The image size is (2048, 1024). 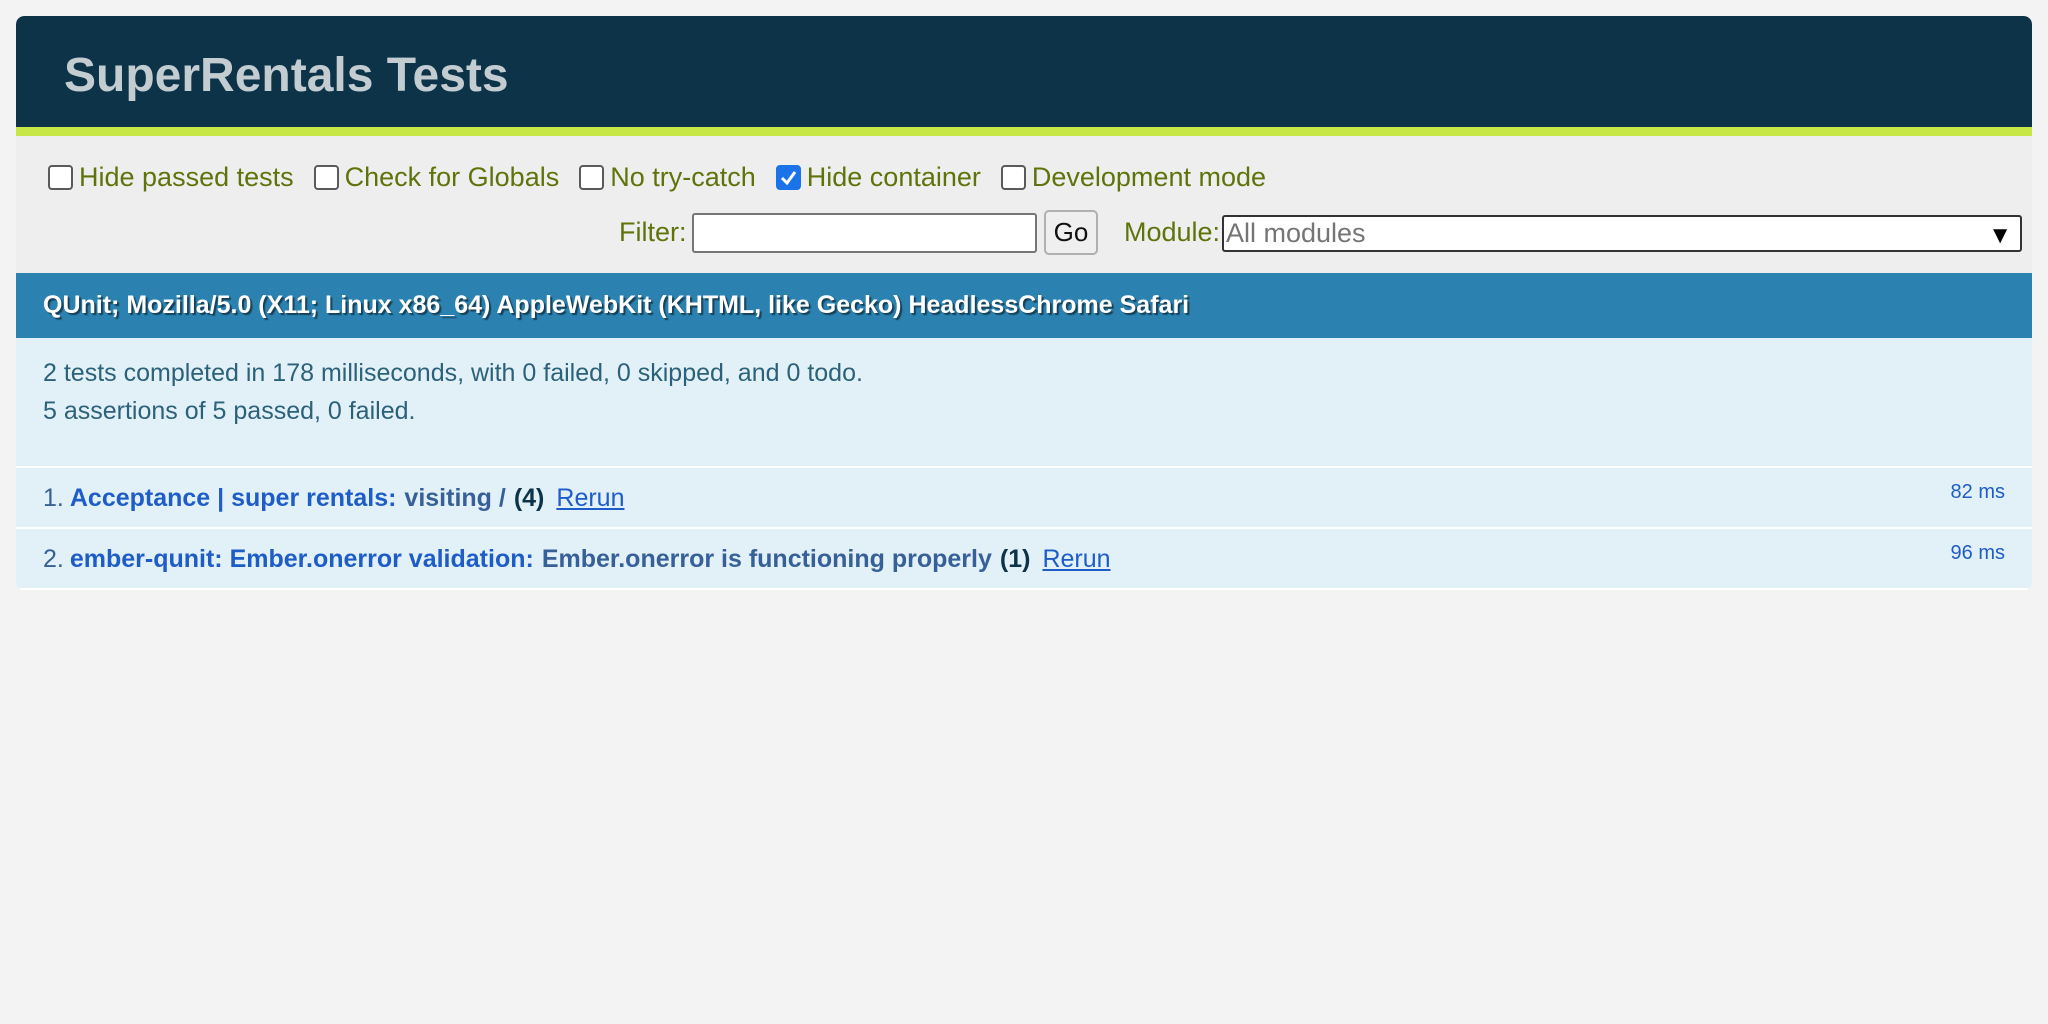 What do you see at coordinates (1149, 177) in the screenshot?
I see `checkbox-label: Development mode` at bounding box center [1149, 177].